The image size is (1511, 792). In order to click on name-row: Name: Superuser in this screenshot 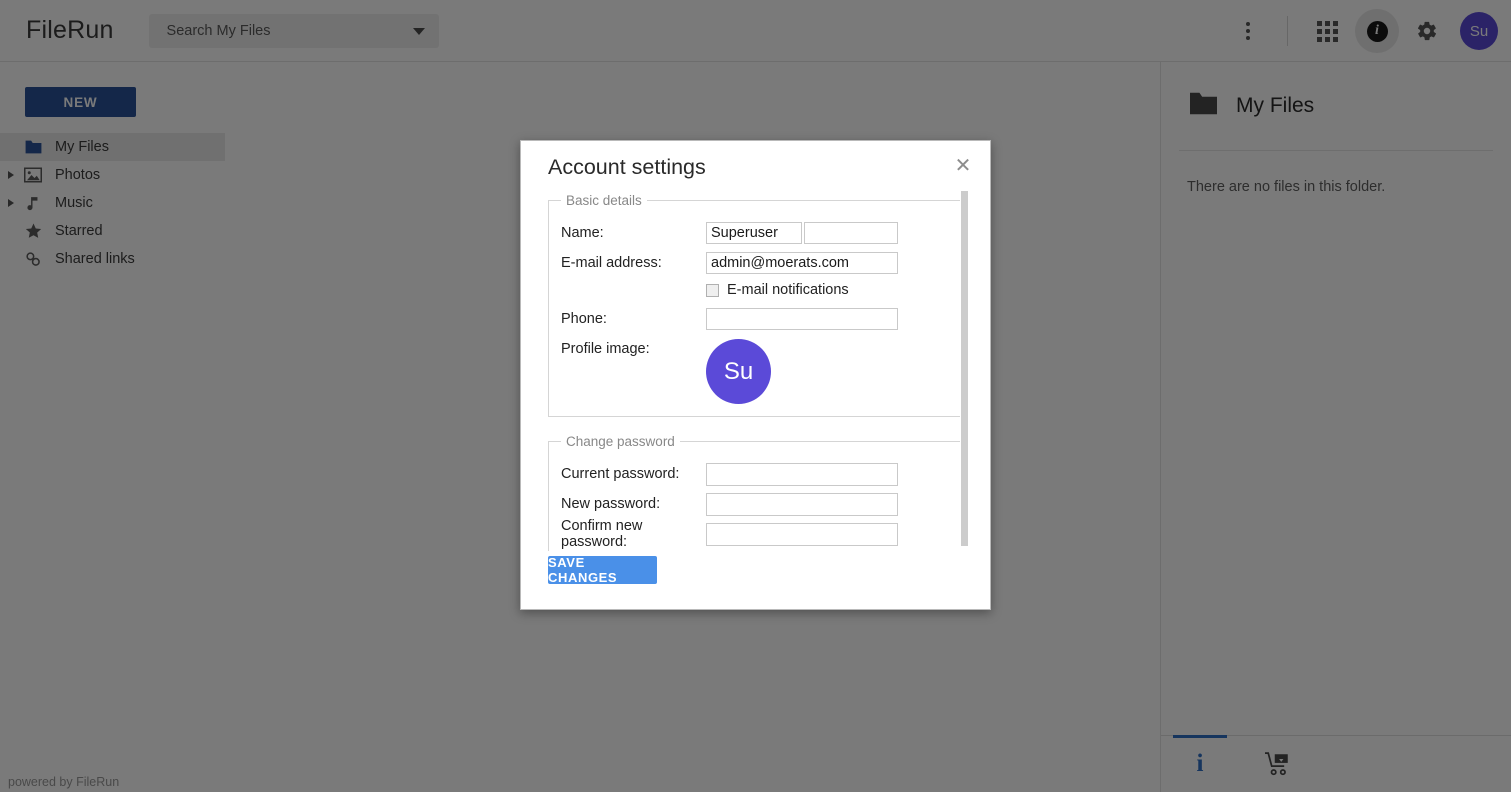, I will do `click(758, 233)`.